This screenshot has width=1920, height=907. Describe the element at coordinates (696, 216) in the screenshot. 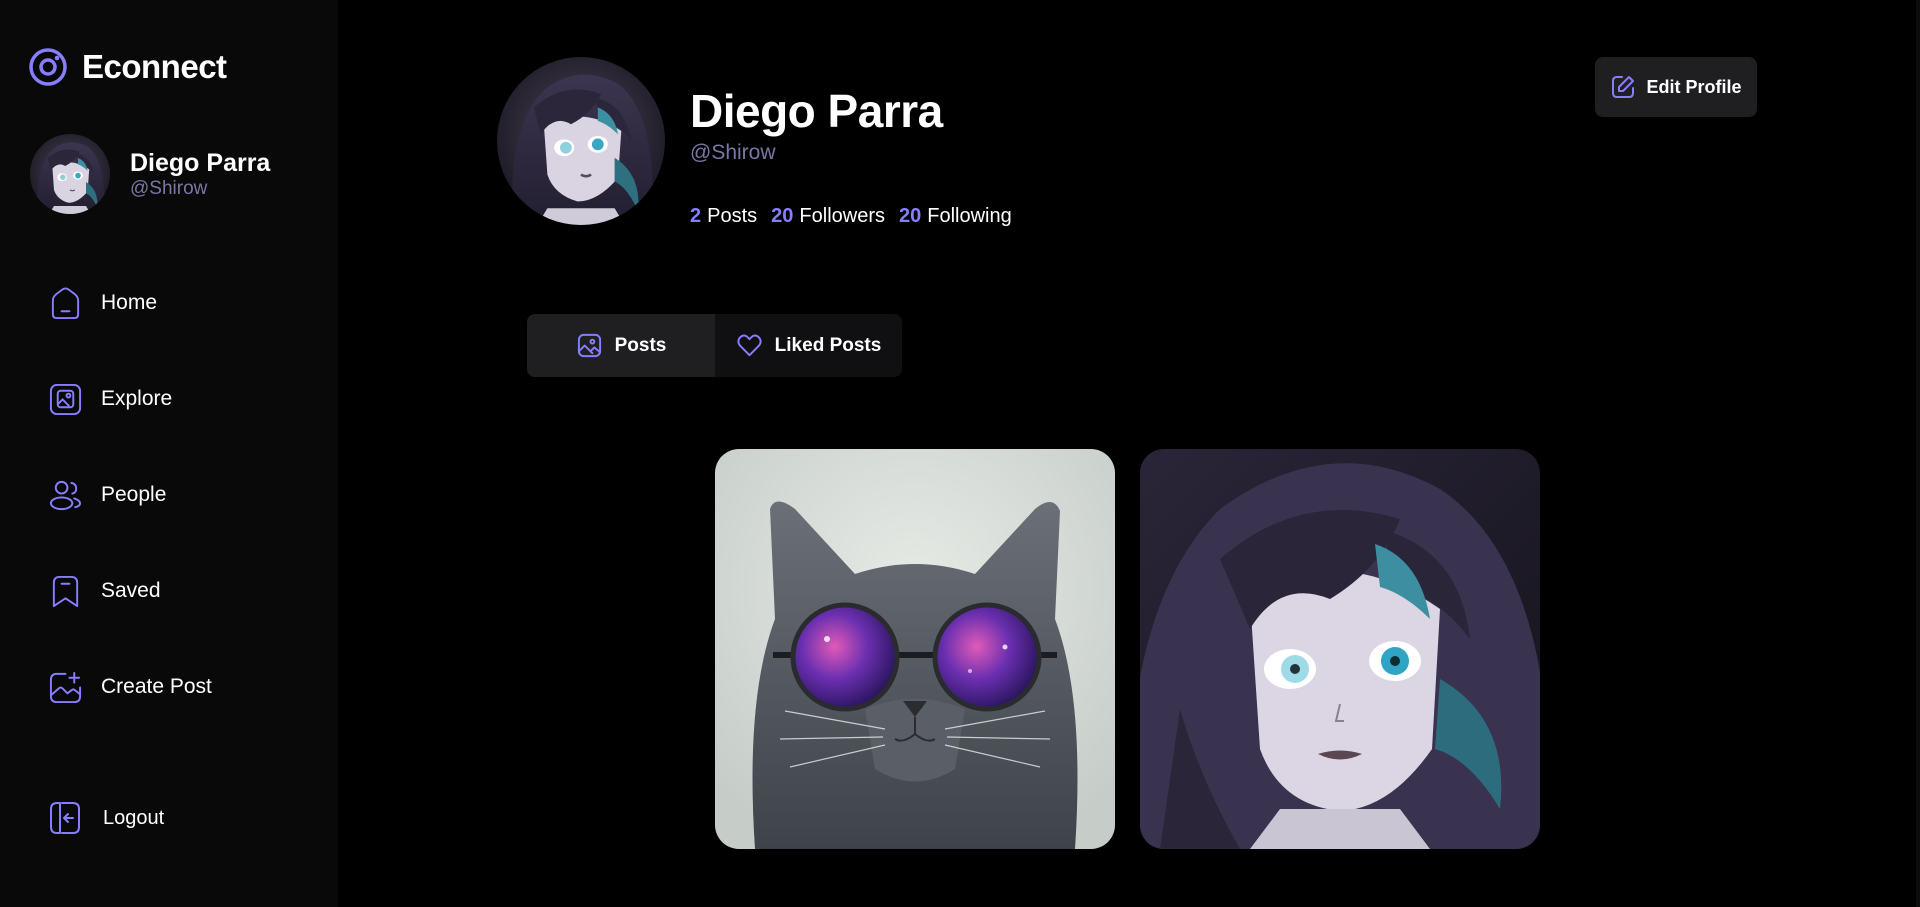

I see `stat-value: 2` at that location.